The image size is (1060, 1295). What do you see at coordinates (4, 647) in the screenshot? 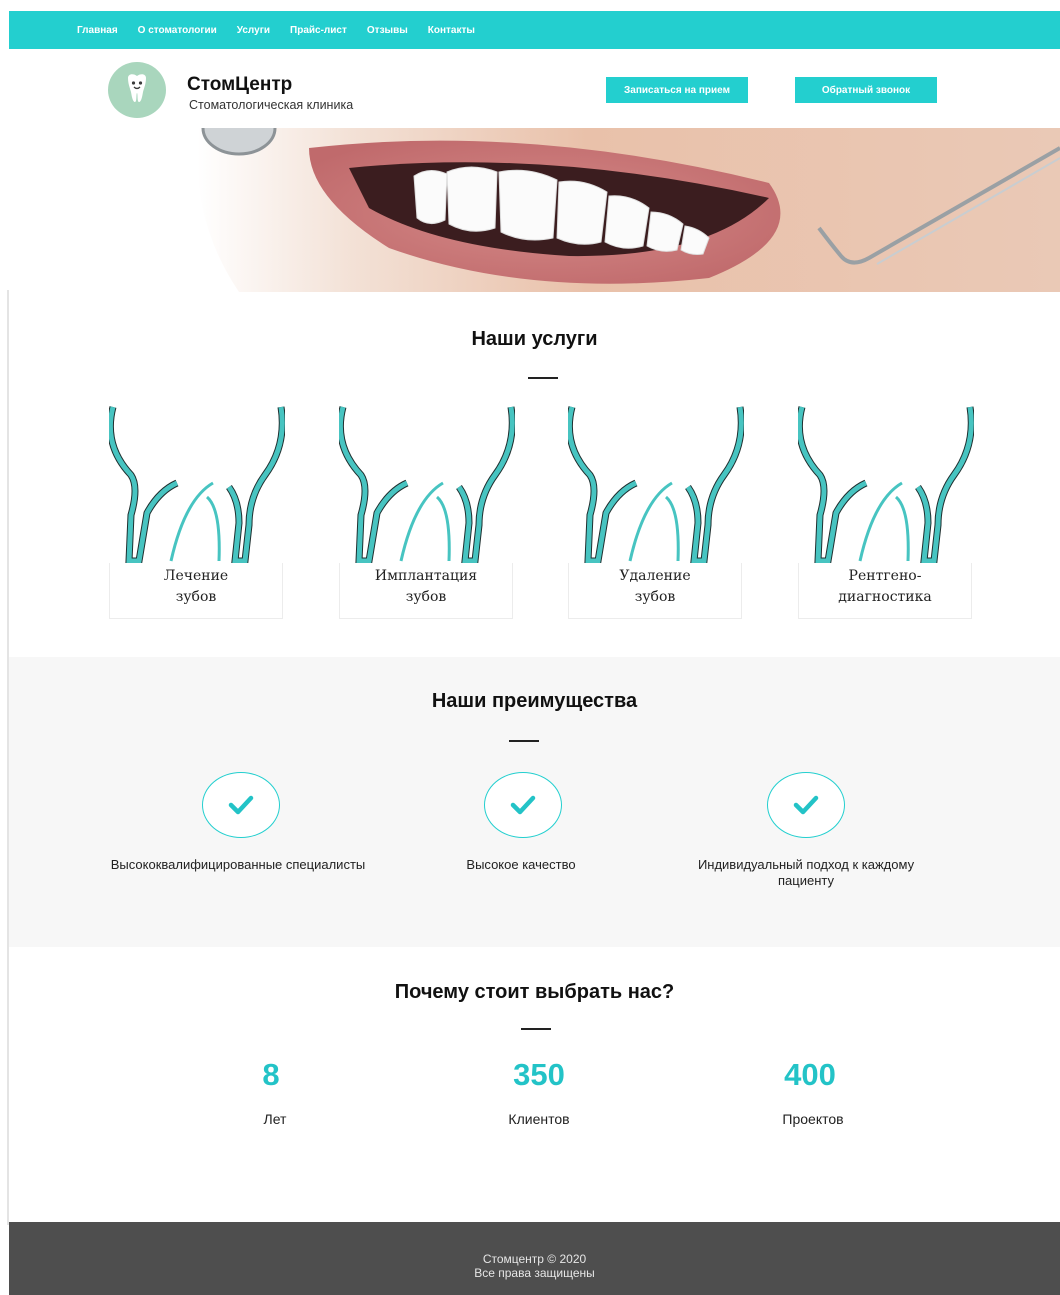
I see `left-edge` at bounding box center [4, 647].